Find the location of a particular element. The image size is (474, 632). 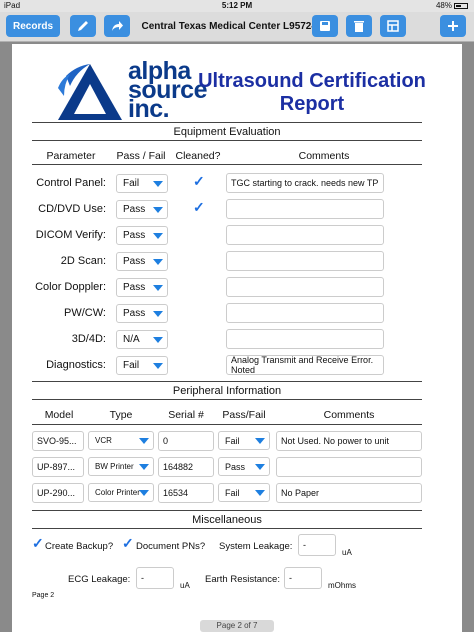

layout-button is located at coordinates (393, 26).